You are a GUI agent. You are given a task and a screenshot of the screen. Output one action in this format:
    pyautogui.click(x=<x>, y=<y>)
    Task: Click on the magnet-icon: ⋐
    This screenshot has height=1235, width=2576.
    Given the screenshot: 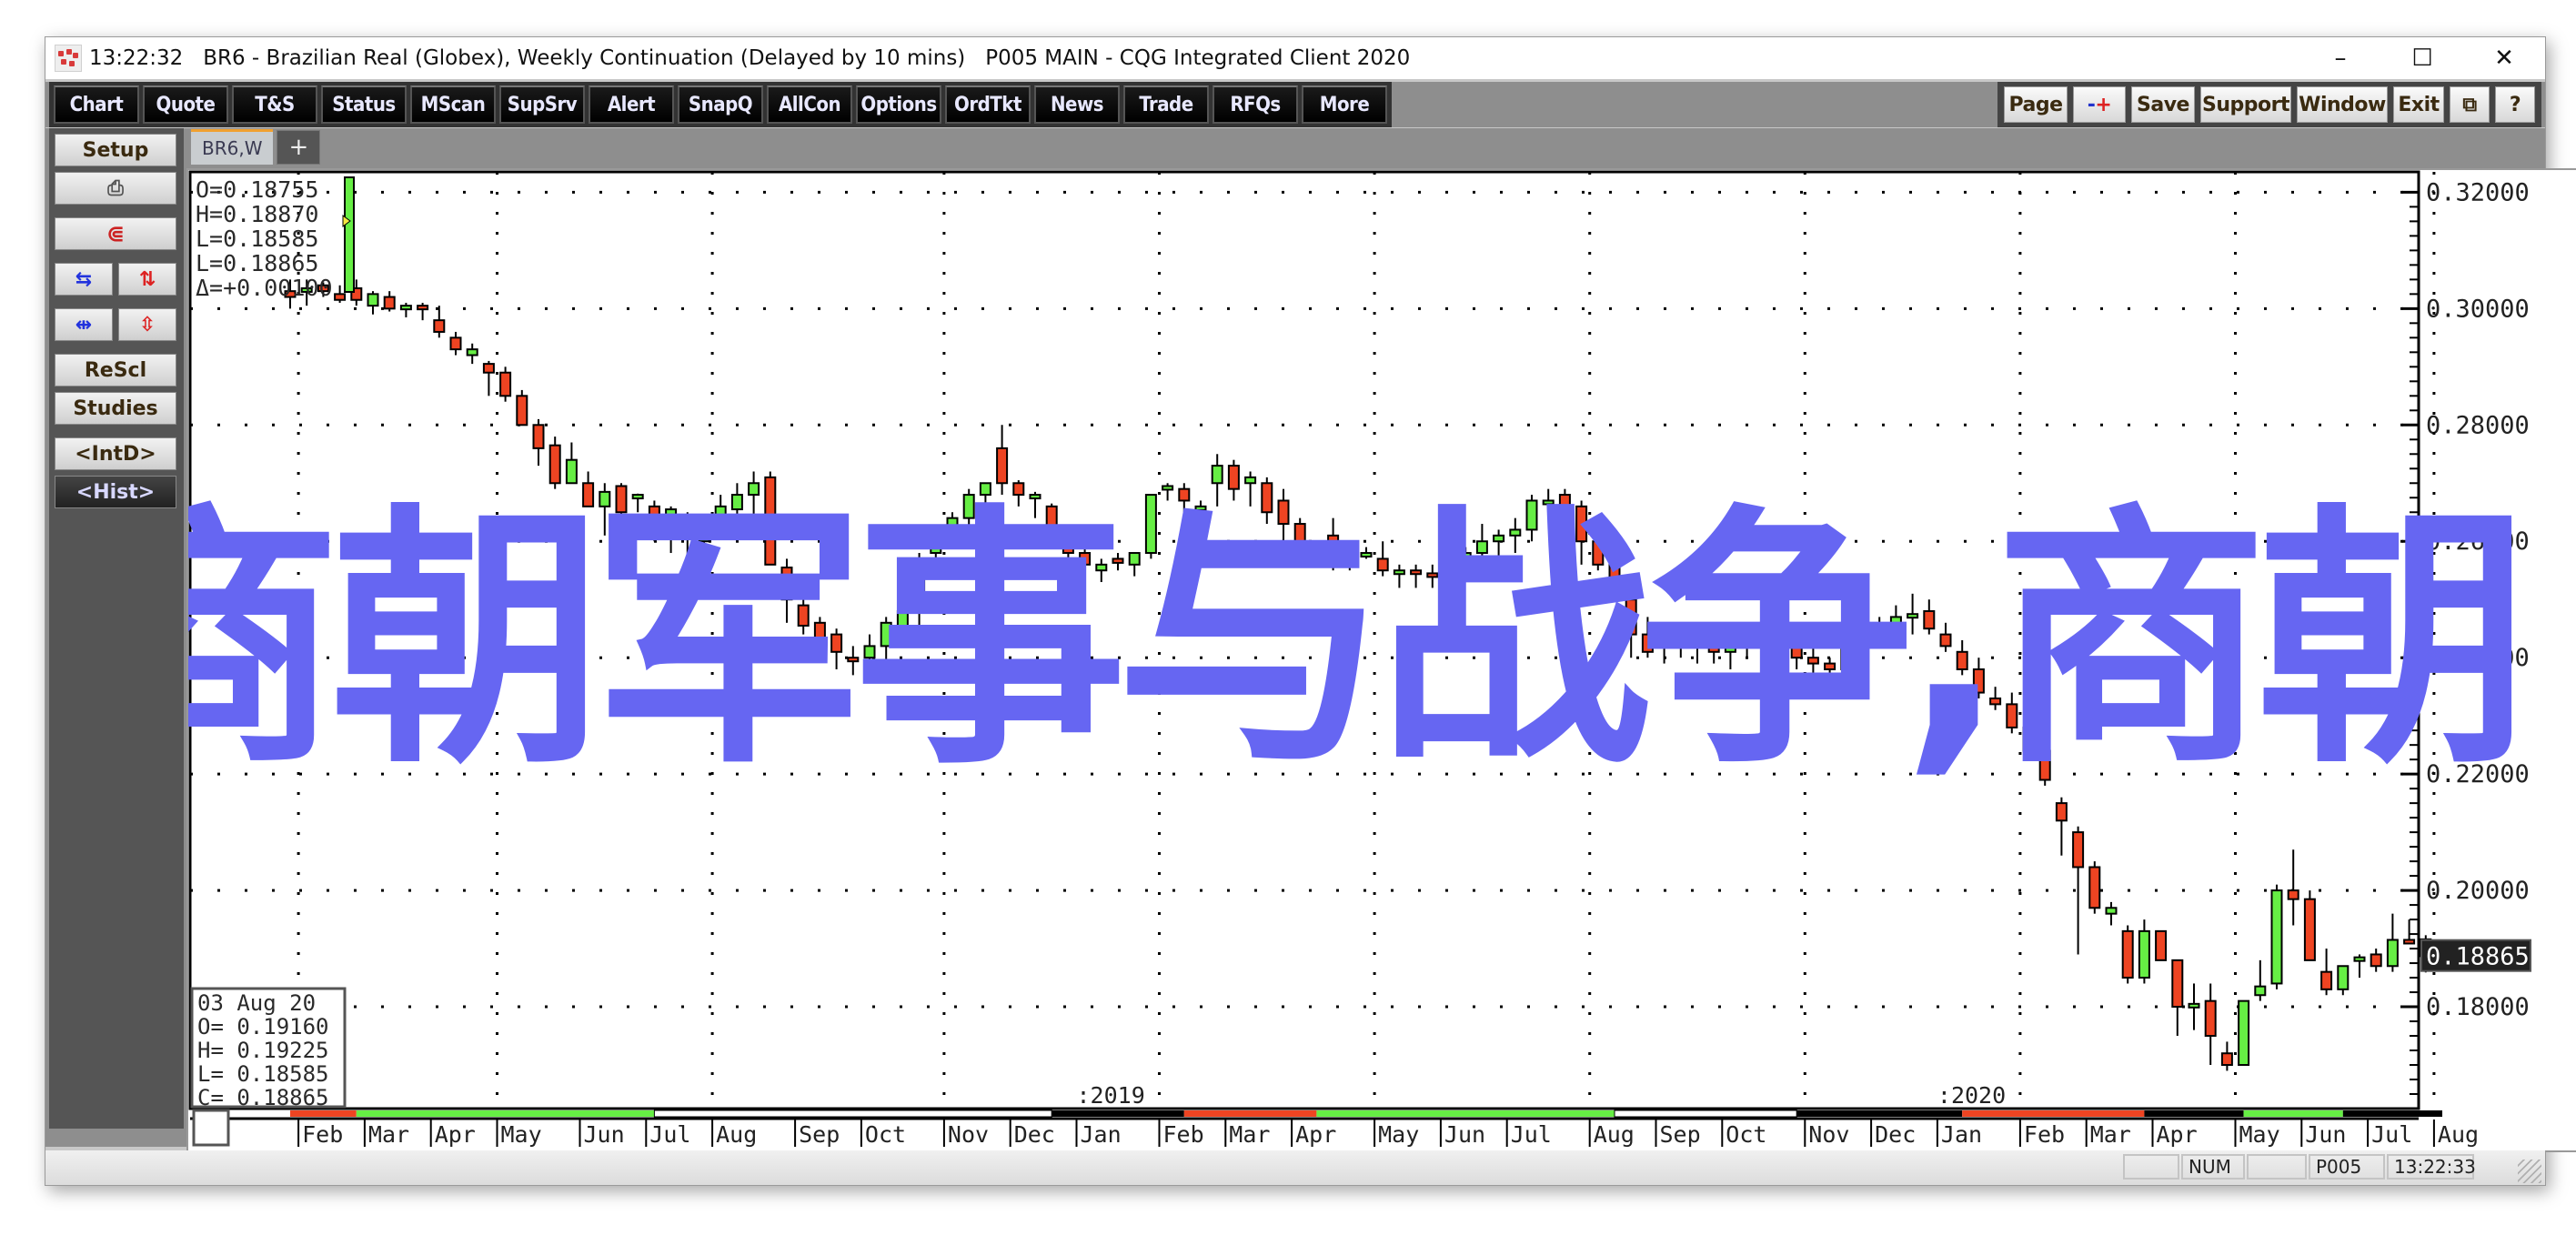 What is the action you would take?
    pyautogui.click(x=116, y=233)
    